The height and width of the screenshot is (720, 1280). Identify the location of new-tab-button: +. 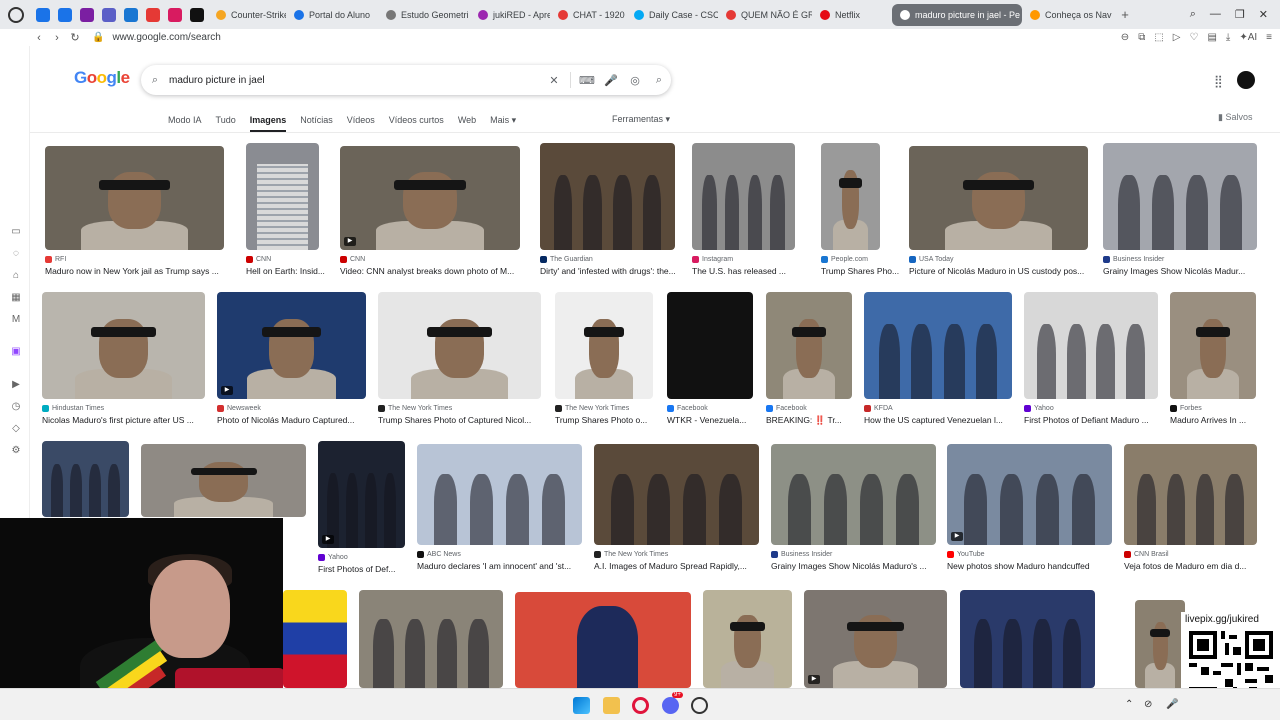
(1125, 14).